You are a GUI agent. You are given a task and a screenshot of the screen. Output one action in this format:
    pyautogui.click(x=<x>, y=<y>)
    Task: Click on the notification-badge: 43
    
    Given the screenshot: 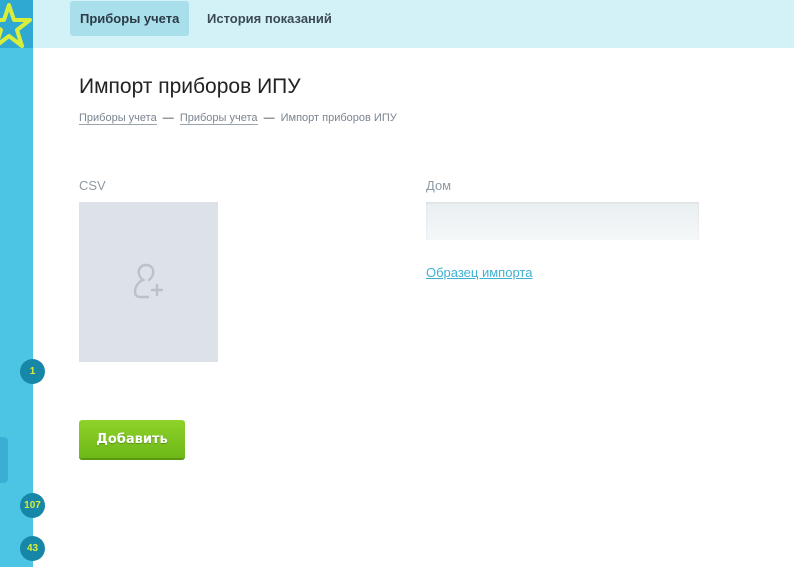 What is the action you would take?
    pyautogui.click(x=32, y=548)
    